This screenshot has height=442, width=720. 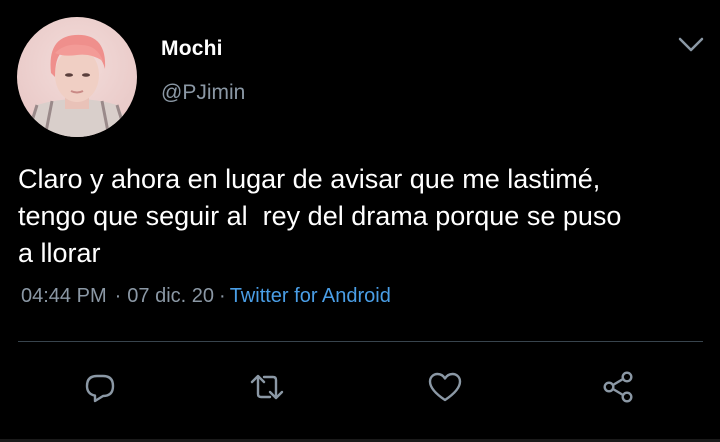 I want to click on avatar, so click(x=77, y=77).